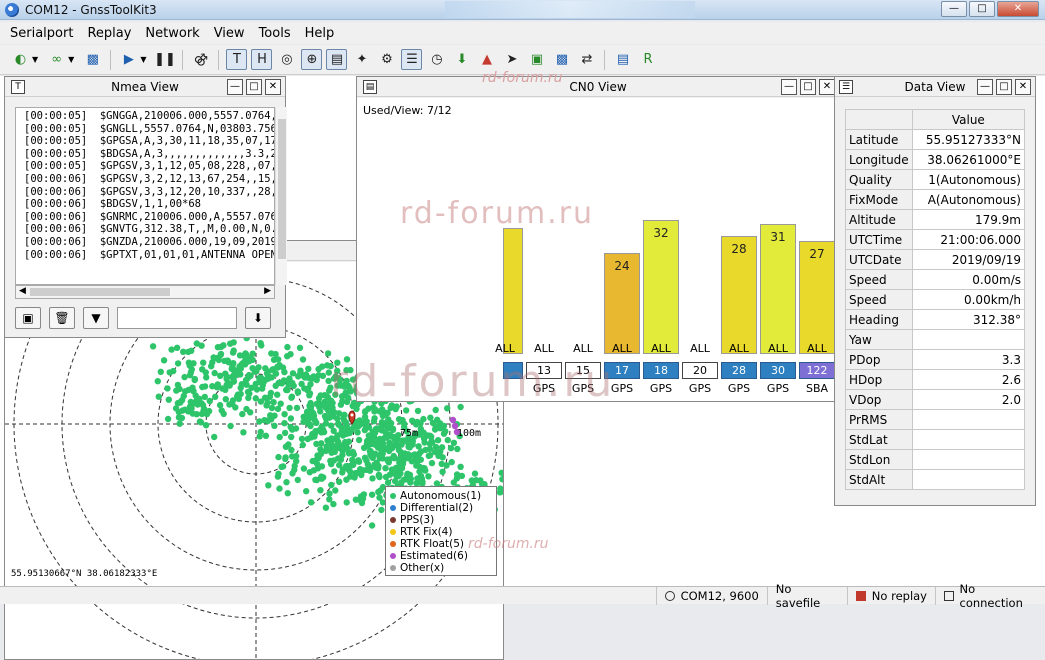 This screenshot has height=660, width=1045. Describe the element at coordinates (860, 595) in the screenshot. I see `replay-stop-icon` at that location.